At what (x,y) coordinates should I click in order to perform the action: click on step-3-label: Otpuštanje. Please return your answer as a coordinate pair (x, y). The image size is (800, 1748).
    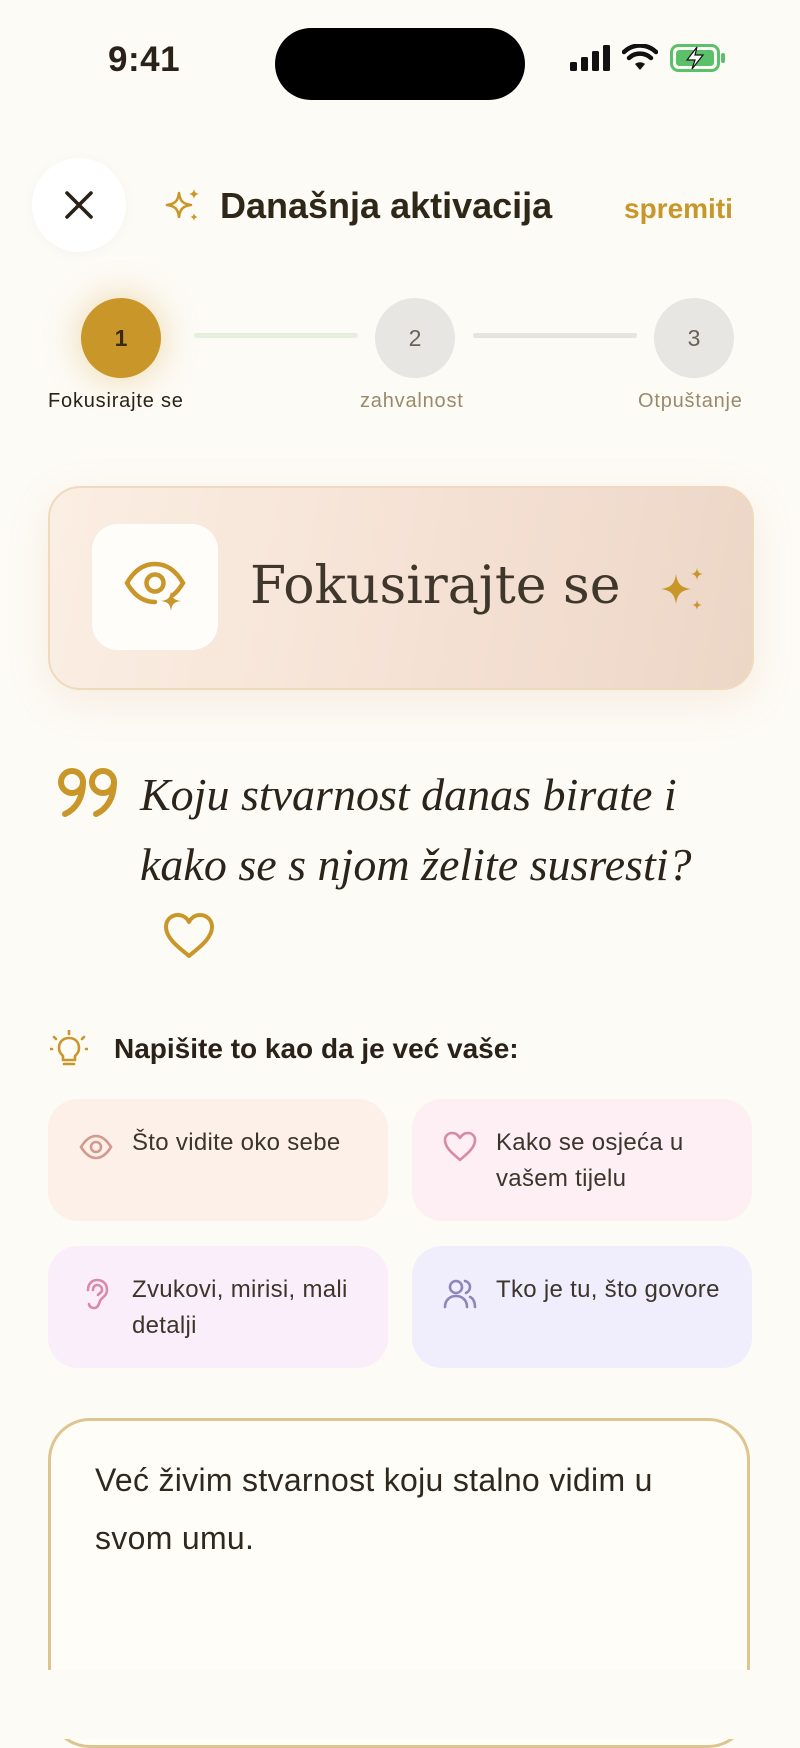
    Looking at the image, I should click on (690, 401).